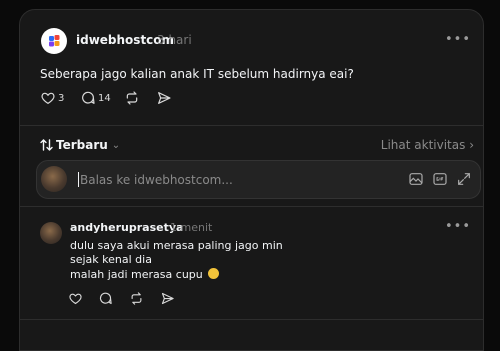 The image size is (500, 351). I want to click on text-caret, so click(78, 179).